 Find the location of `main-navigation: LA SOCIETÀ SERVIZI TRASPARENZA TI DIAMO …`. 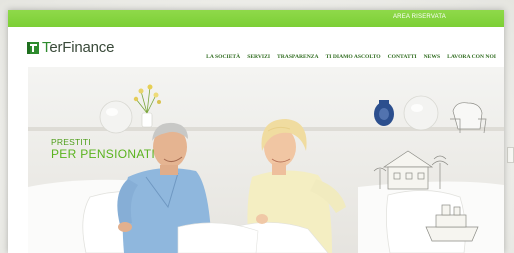

main-navigation: LA SOCIETÀ SERVIZI TRASPARENZA TI DIAMO … is located at coordinates (351, 57).